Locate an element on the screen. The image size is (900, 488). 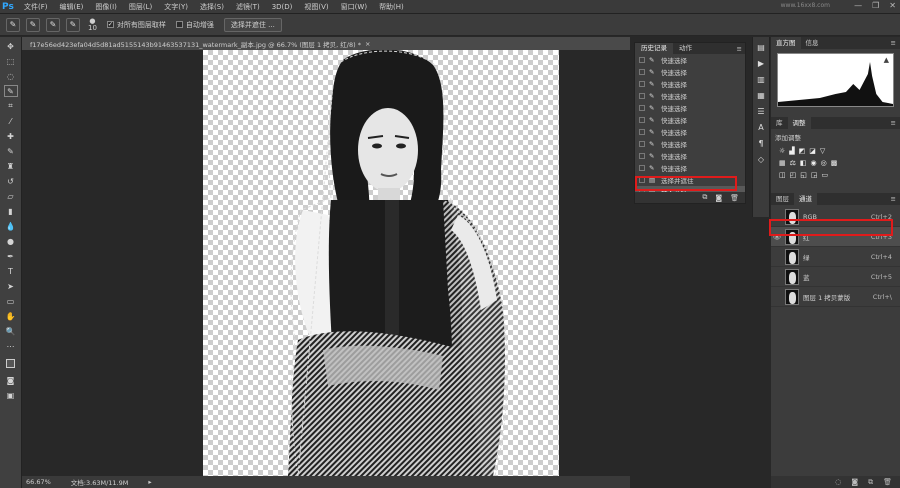
menu-window: 窗口(W) is located at coordinates (354, 7).